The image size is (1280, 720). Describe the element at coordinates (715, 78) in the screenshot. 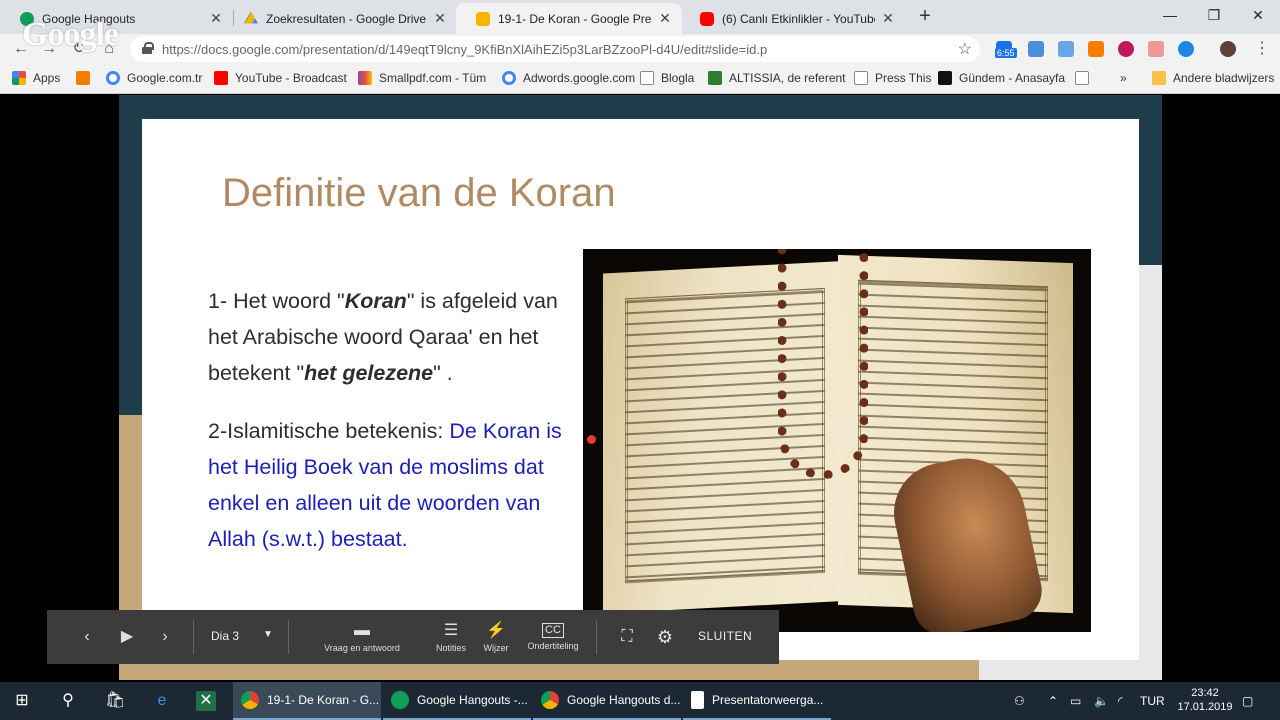

I see `altissia-icon` at that location.